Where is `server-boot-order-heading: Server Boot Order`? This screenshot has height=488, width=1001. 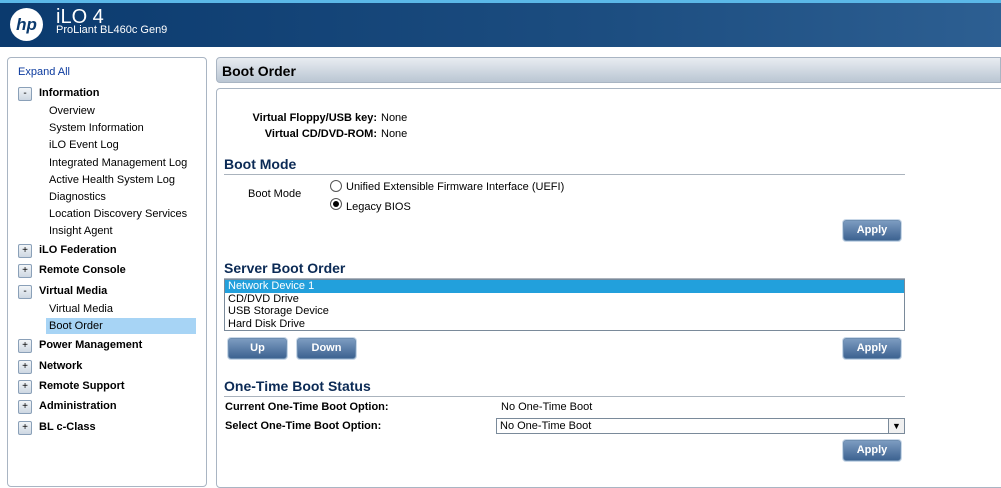 server-boot-order-heading: Server Boot Order is located at coordinates (564, 269).